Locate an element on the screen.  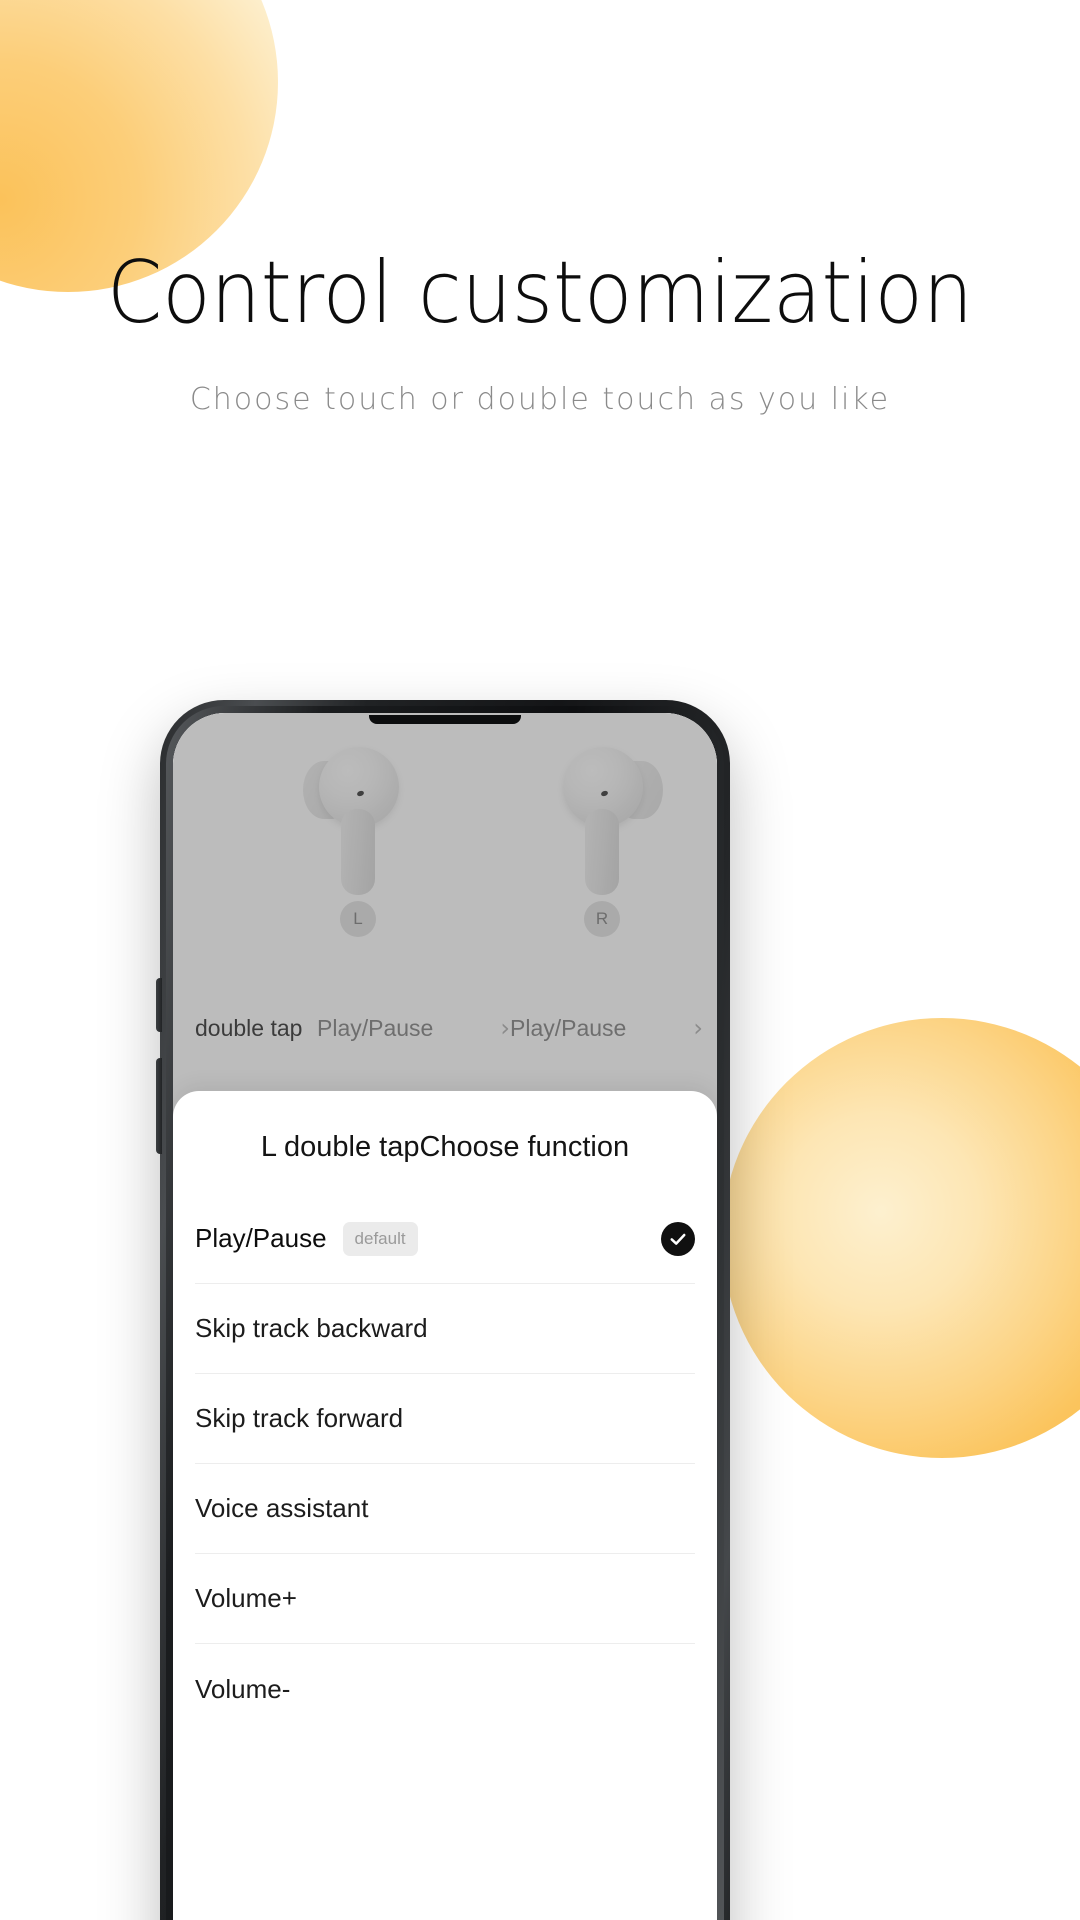
list-item-volume-up: Volume+ is located at coordinates (445, 1599).